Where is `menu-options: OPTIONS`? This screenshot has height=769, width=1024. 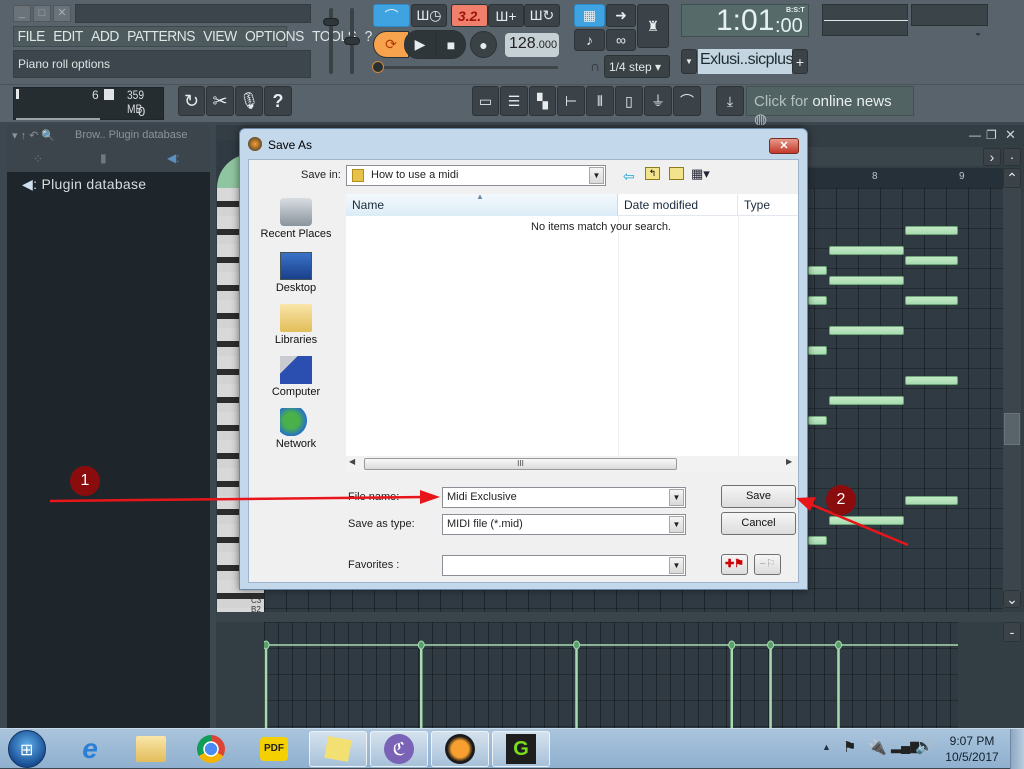
menu-options: OPTIONS is located at coordinates (274, 36).